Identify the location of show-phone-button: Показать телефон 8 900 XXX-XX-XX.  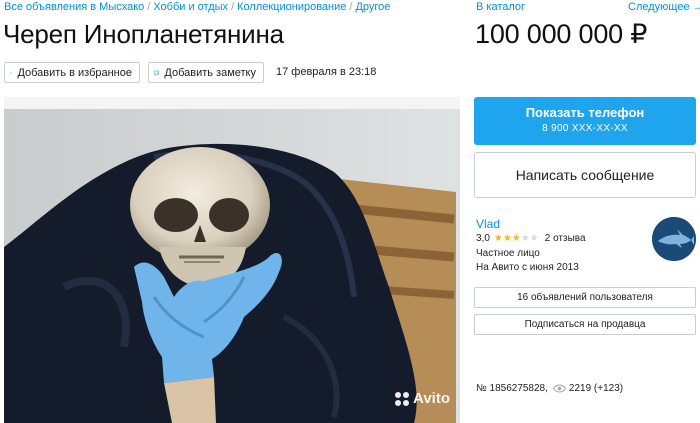
(585, 121).